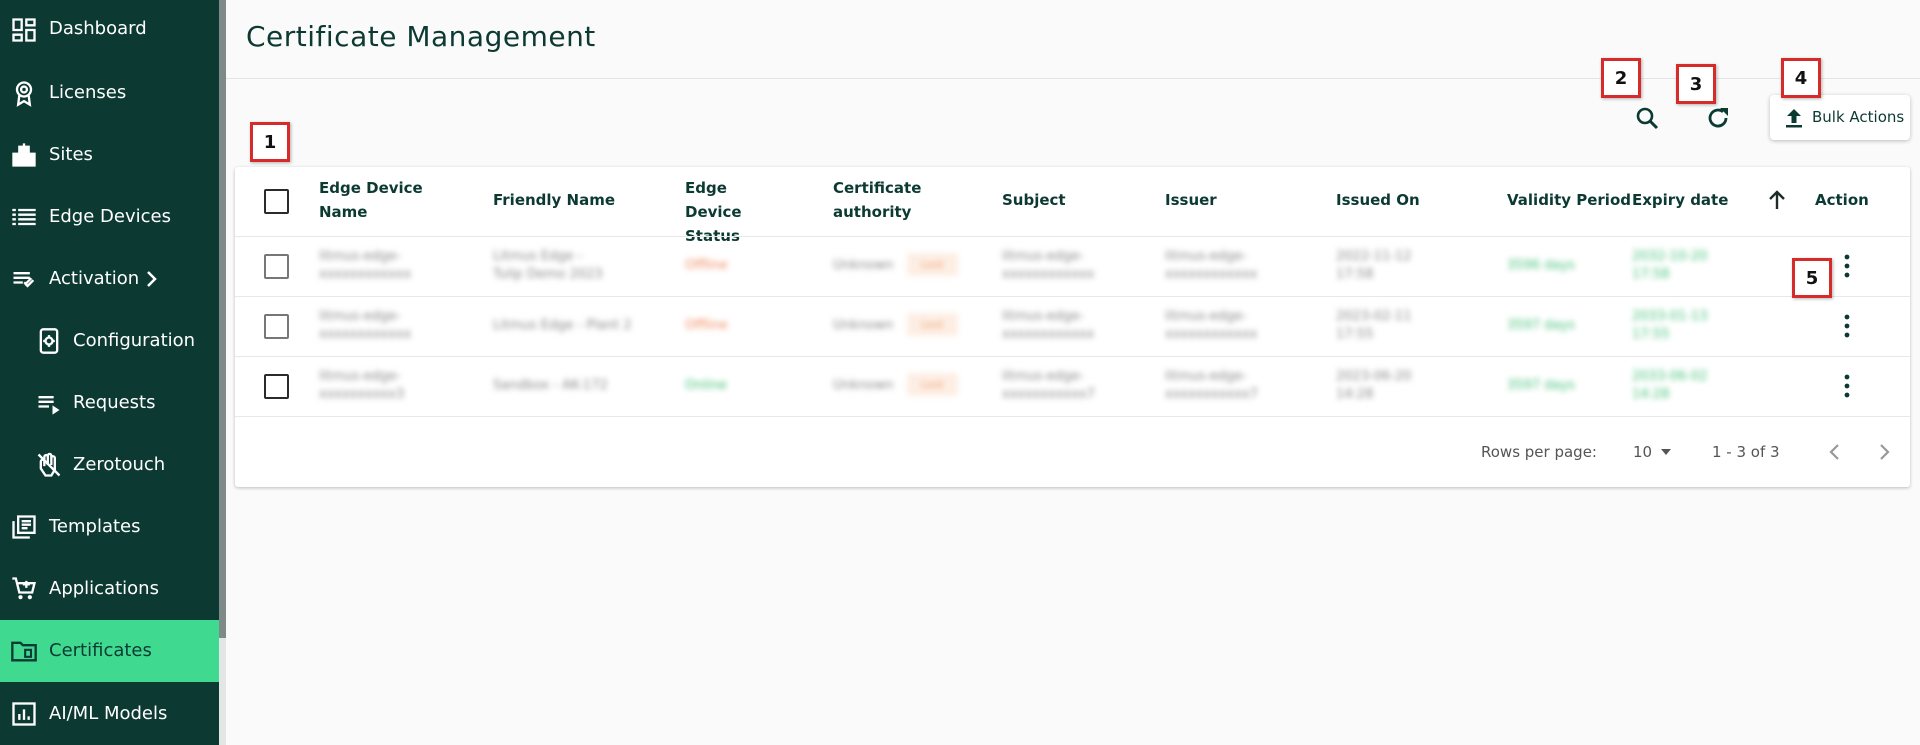 Image resolution: width=1920 pixels, height=745 pixels. I want to click on cell-edge-device-name: litmus-edge-xxxxxxxxxx3, so click(362, 385).